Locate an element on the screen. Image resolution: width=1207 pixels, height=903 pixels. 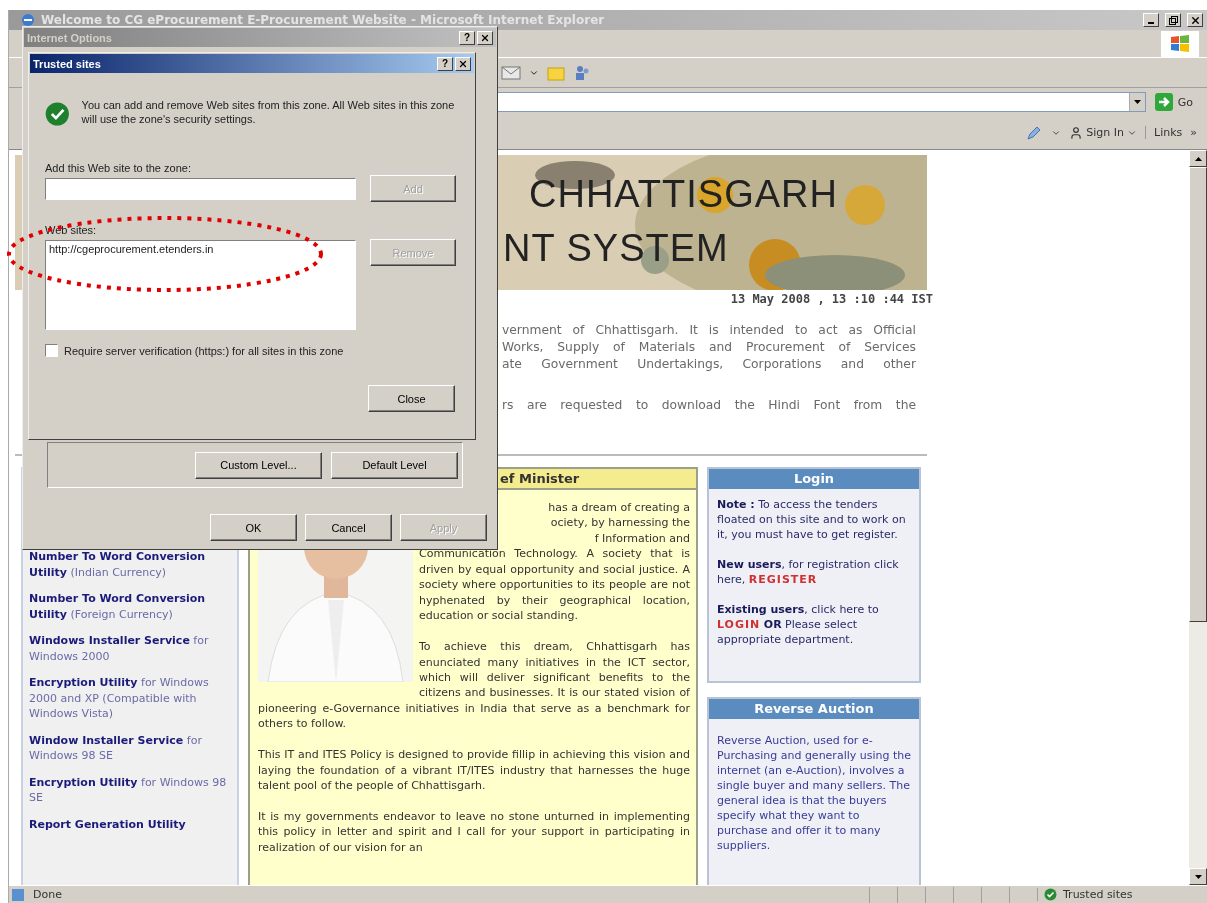
down-arrow-icon is located at coordinates (1198, 876).